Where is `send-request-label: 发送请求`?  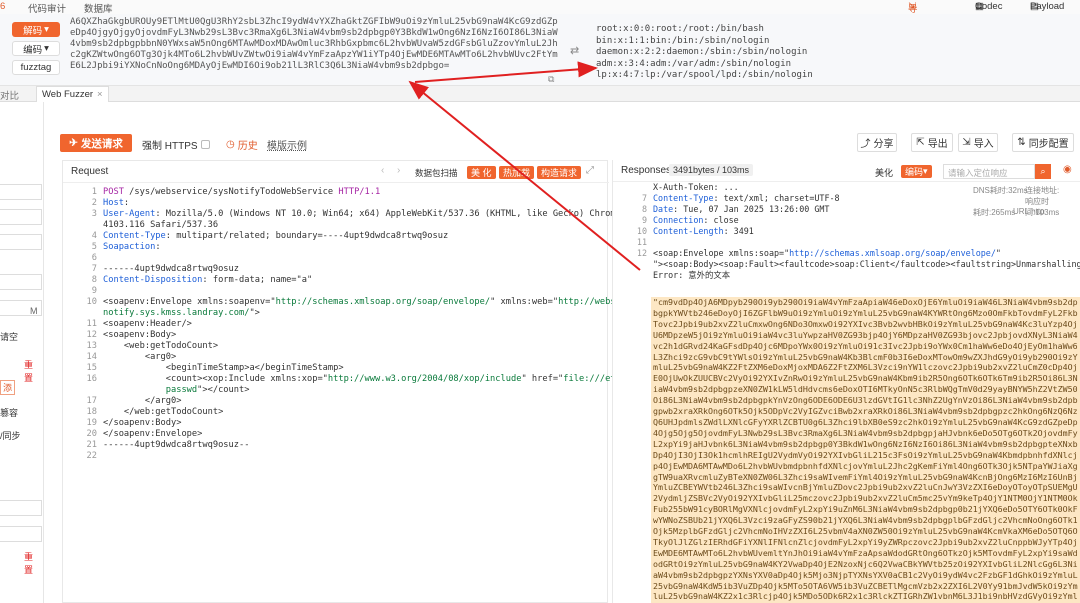
send-request-label: 发送请求 is located at coordinates (101, 143).